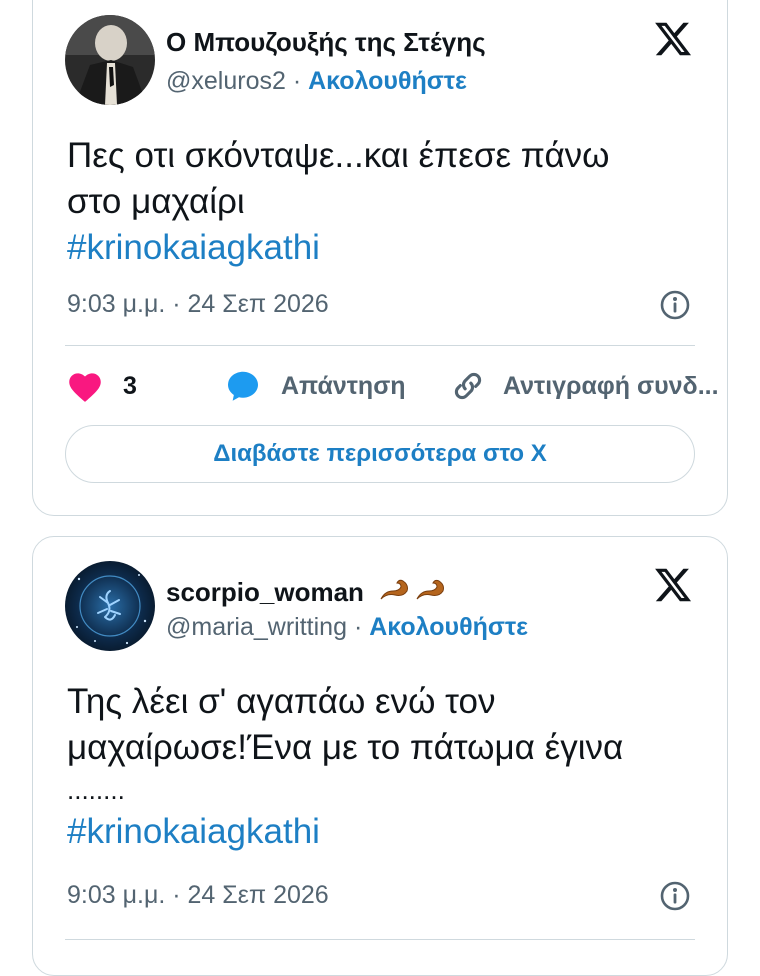 This screenshot has width=760, height=976. I want to click on link-icon, so click(468, 386).